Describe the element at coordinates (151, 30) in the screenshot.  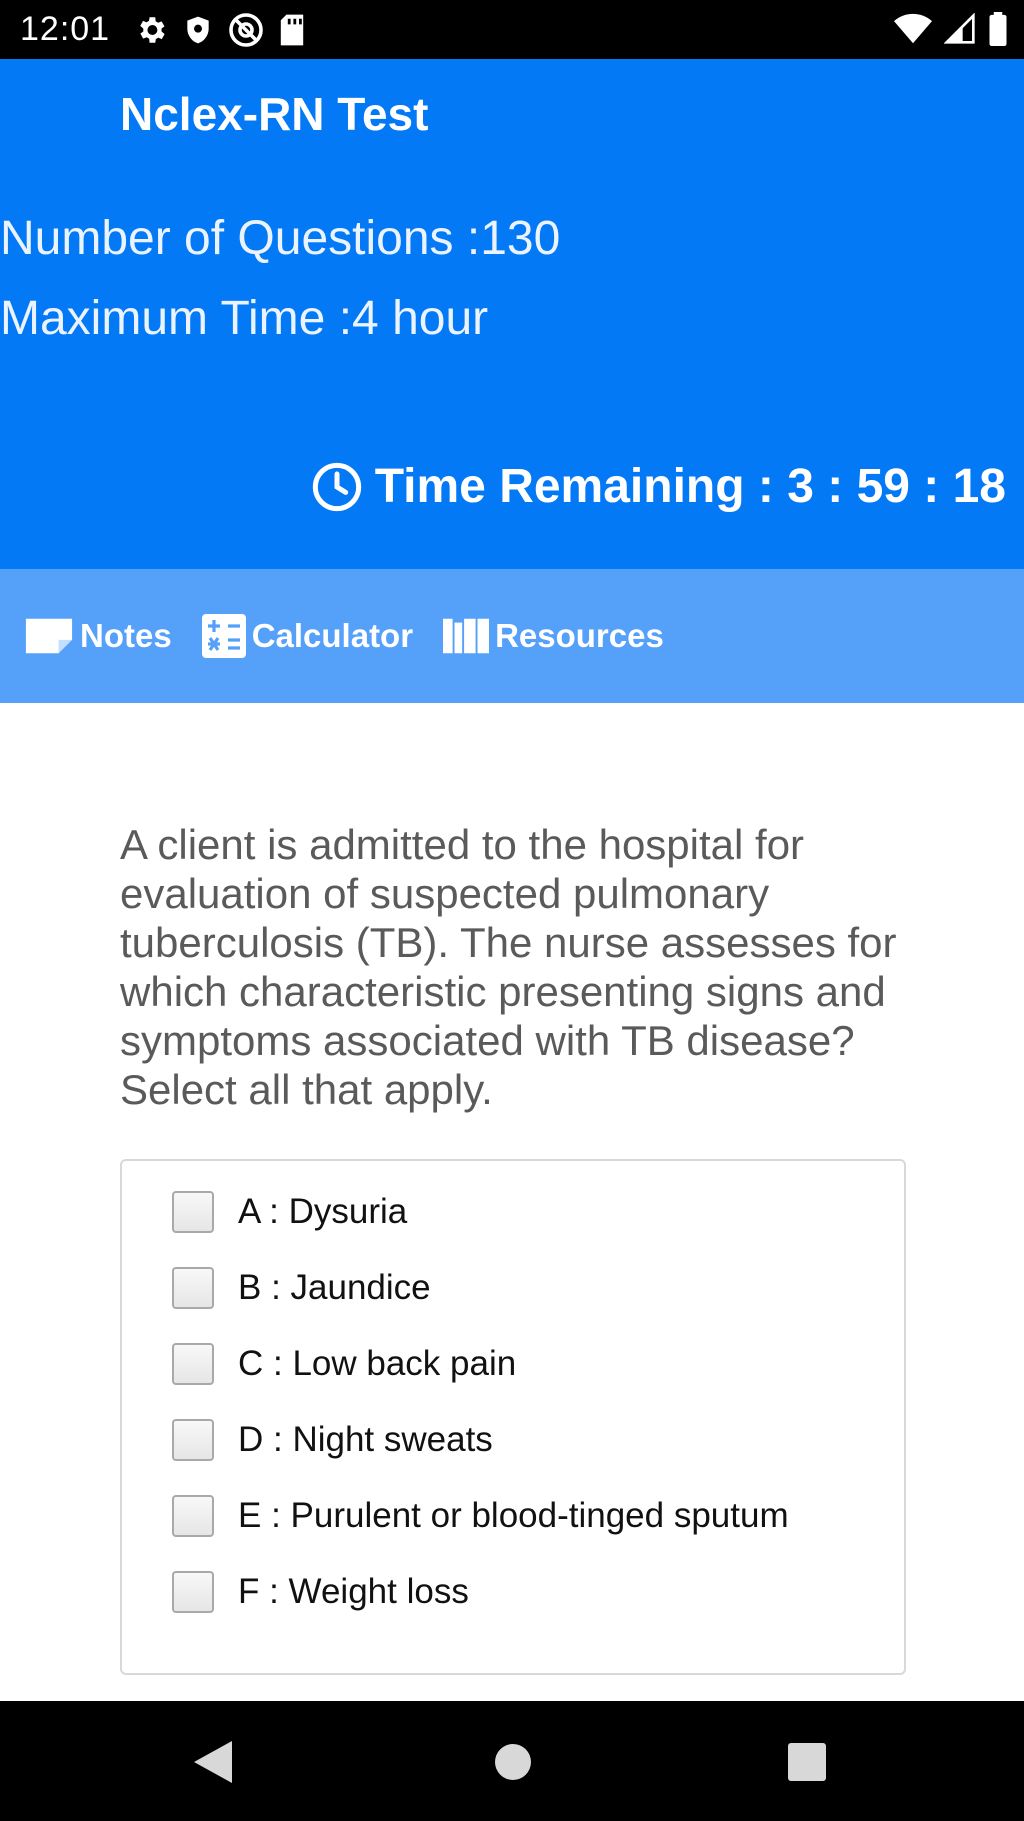
I see `gear-icon` at that location.